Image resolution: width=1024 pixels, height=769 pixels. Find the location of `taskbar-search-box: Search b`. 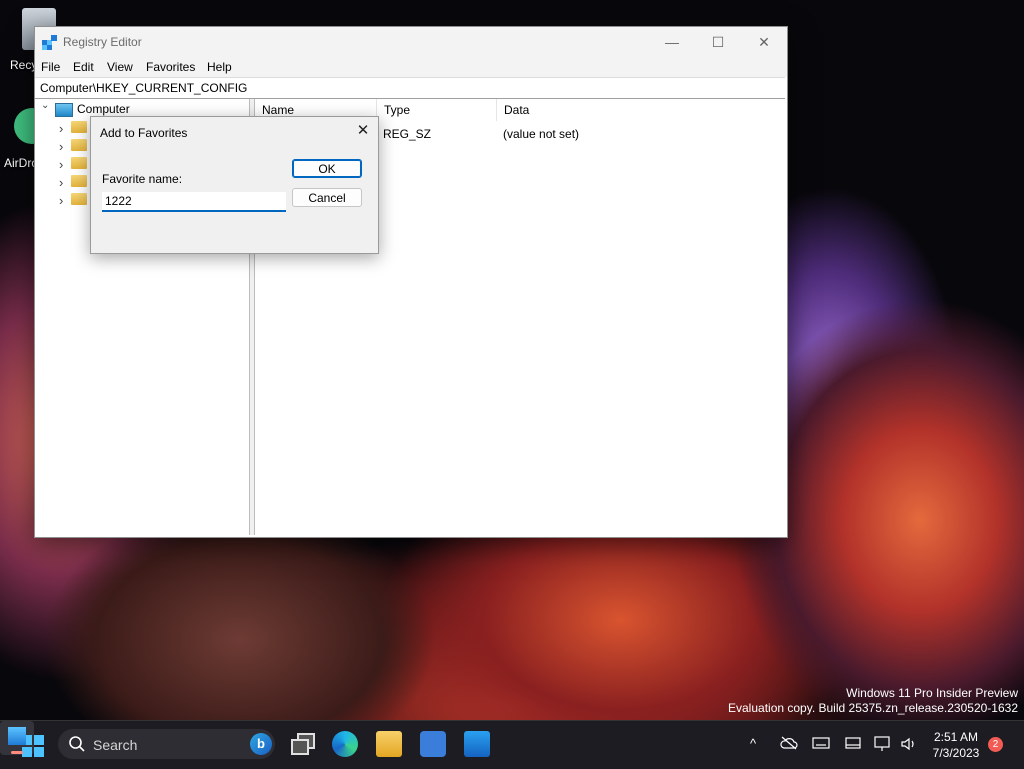

taskbar-search-box: Search b is located at coordinates (166, 744).